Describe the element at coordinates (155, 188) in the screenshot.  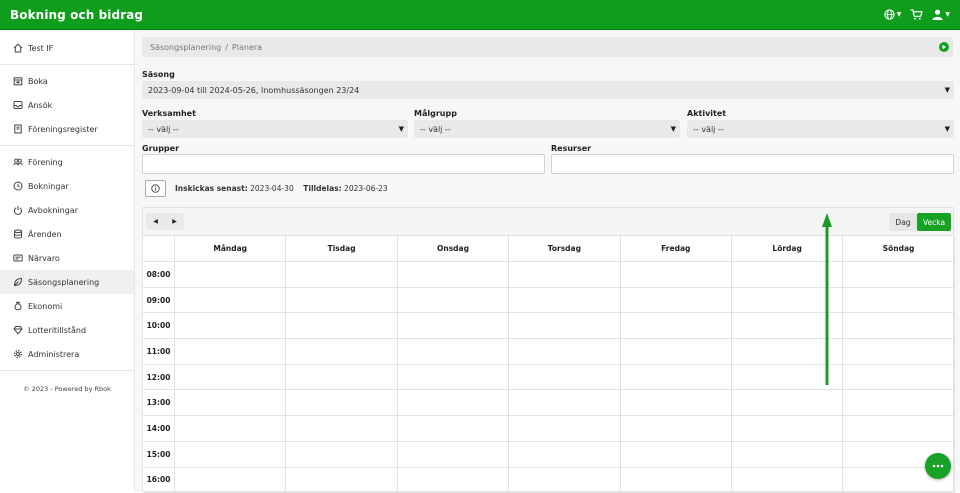
I see `info-button` at that location.